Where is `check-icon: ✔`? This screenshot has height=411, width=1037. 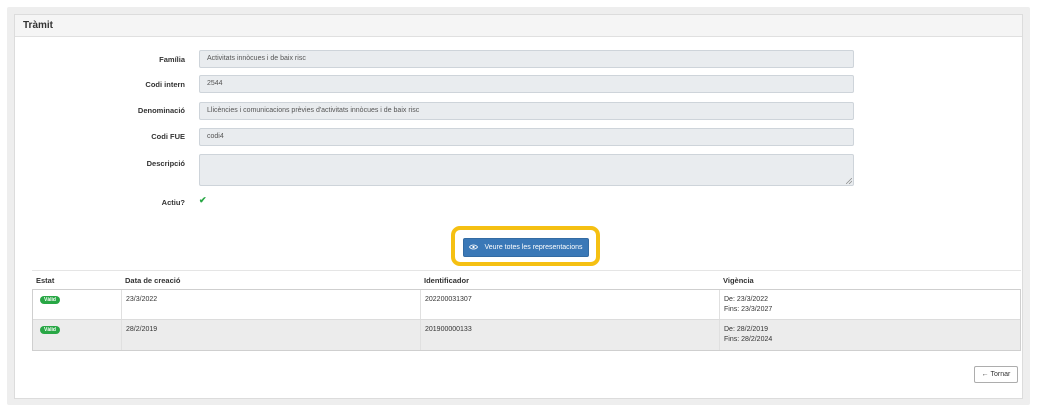
check-icon: ✔ is located at coordinates (203, 200).